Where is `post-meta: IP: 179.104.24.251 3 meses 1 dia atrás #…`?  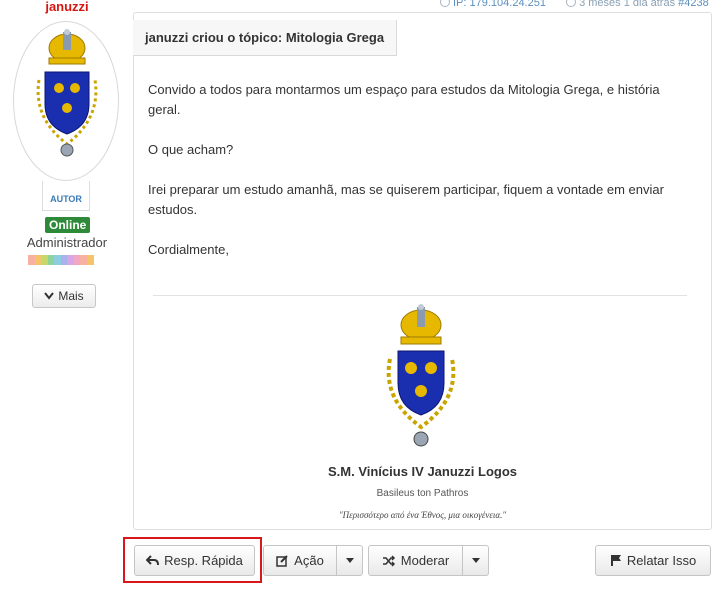 post-meta: IP: 179.104.24.251 3 meses 1 dia atrás #… is located at coordinates (574, 4).